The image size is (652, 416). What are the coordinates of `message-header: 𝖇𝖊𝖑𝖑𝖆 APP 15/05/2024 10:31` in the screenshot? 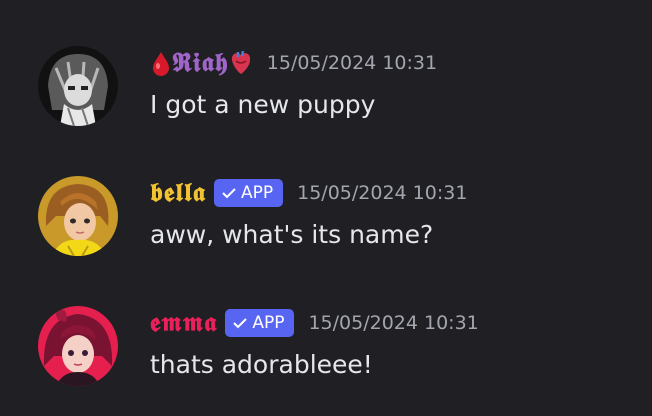 It's located at (308, 193).